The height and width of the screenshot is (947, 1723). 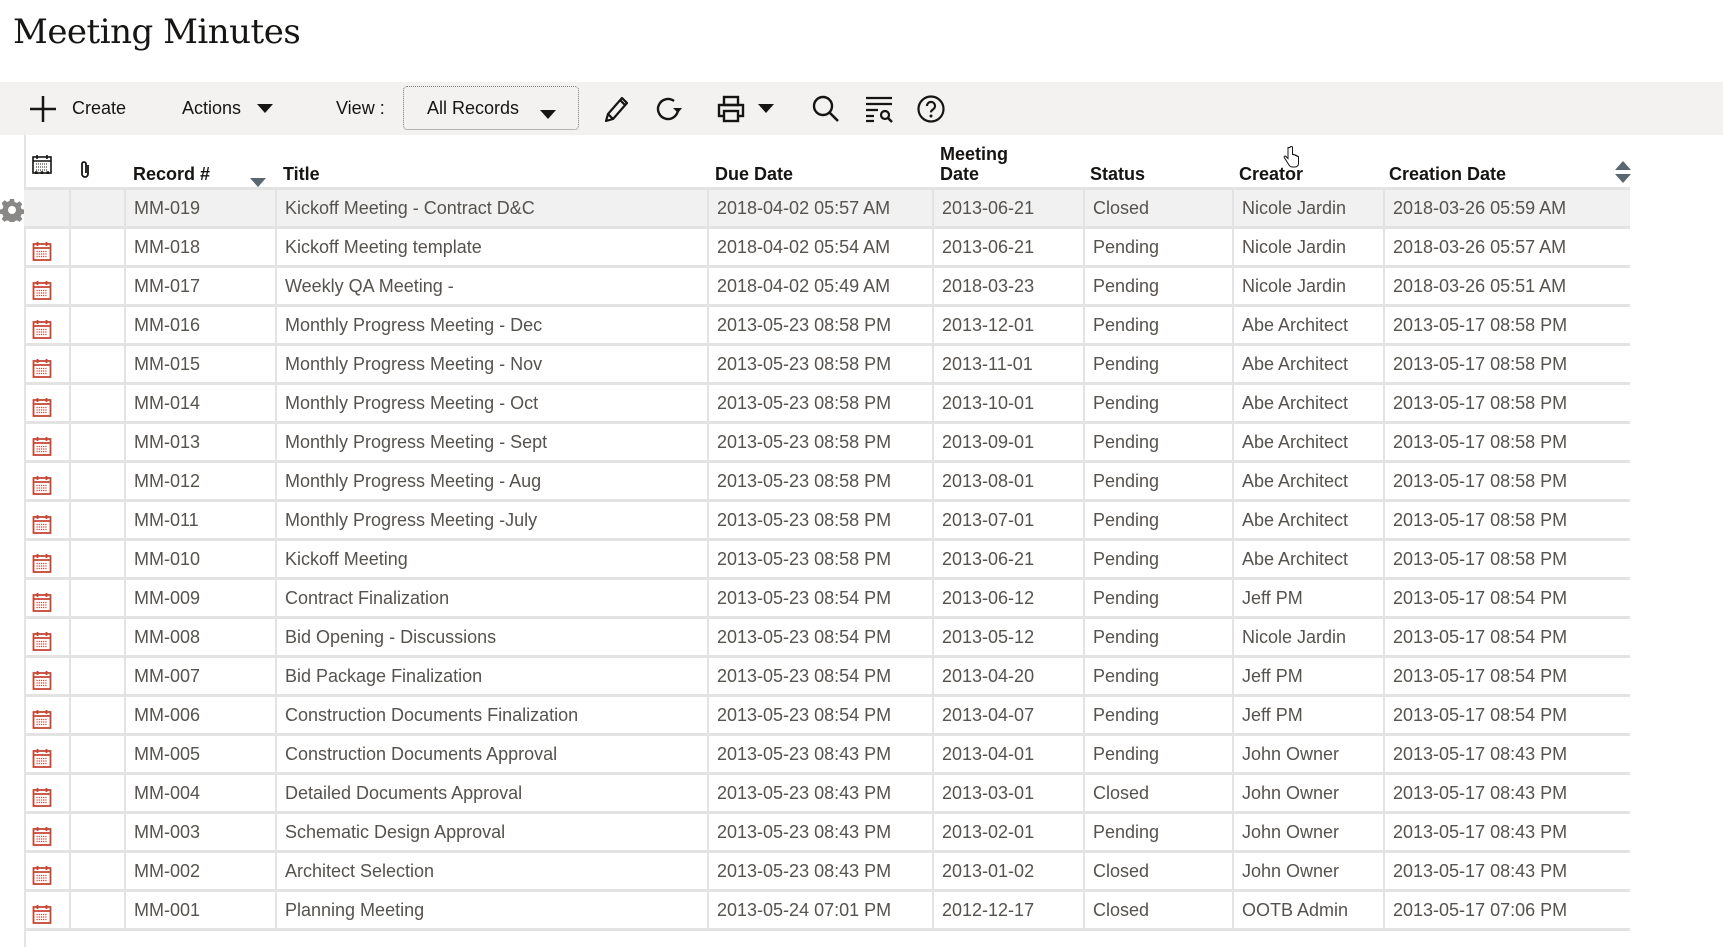 I want to click on record-cell: MM-016, so click(x=199, y=325).